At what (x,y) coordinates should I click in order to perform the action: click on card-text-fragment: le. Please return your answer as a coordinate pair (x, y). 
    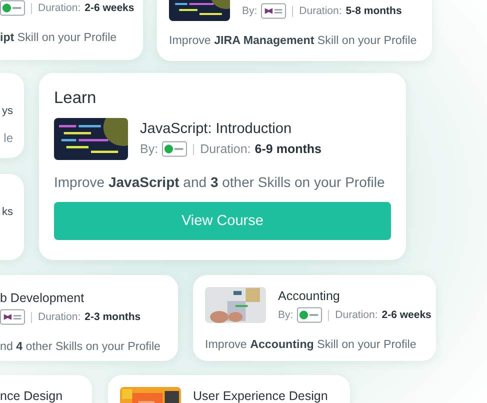
    Looking at the image, I should click on (8, 138).